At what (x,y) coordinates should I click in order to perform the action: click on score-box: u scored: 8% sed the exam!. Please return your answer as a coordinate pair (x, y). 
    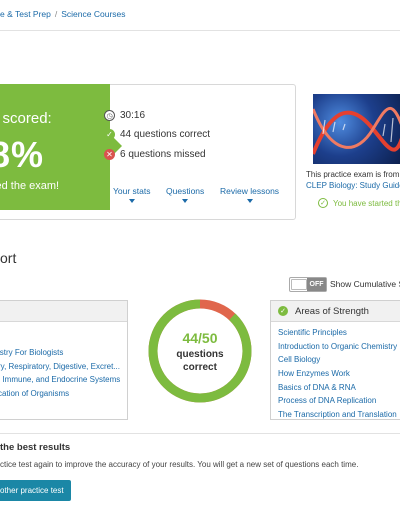
    Looking at the image, I should click on (61, 147).